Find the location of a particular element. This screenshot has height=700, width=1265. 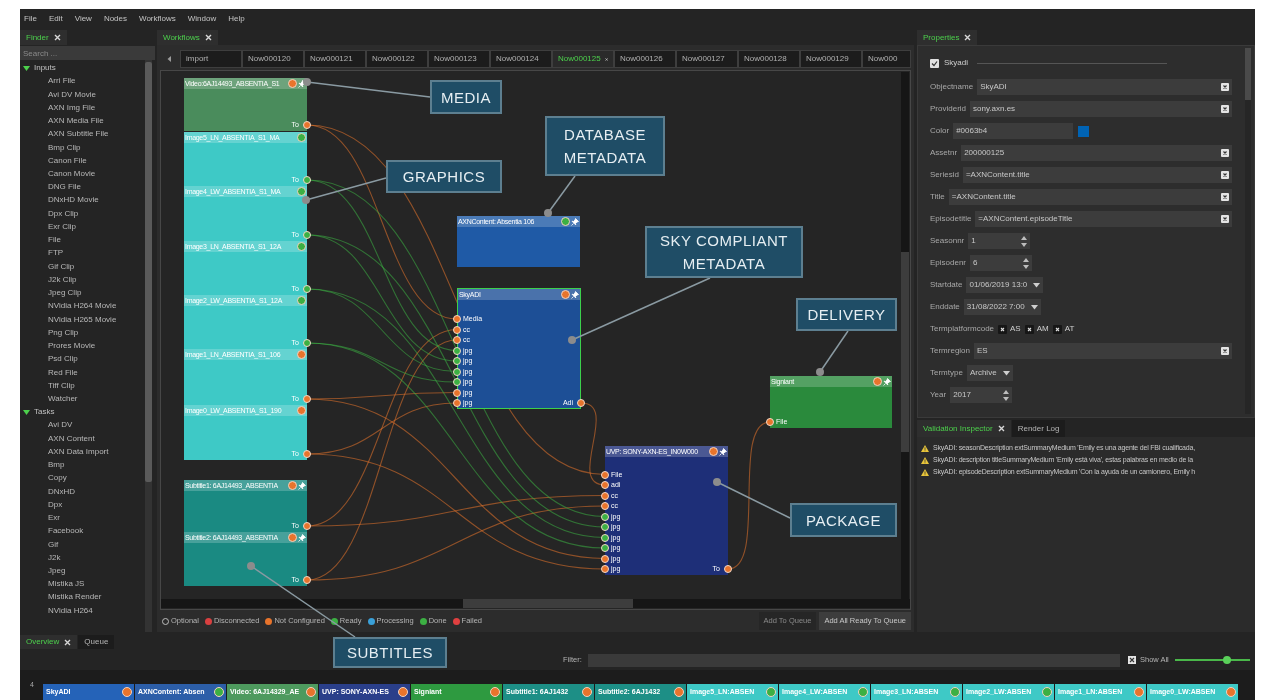

tree-item: File is located at coordinates (54, 240).